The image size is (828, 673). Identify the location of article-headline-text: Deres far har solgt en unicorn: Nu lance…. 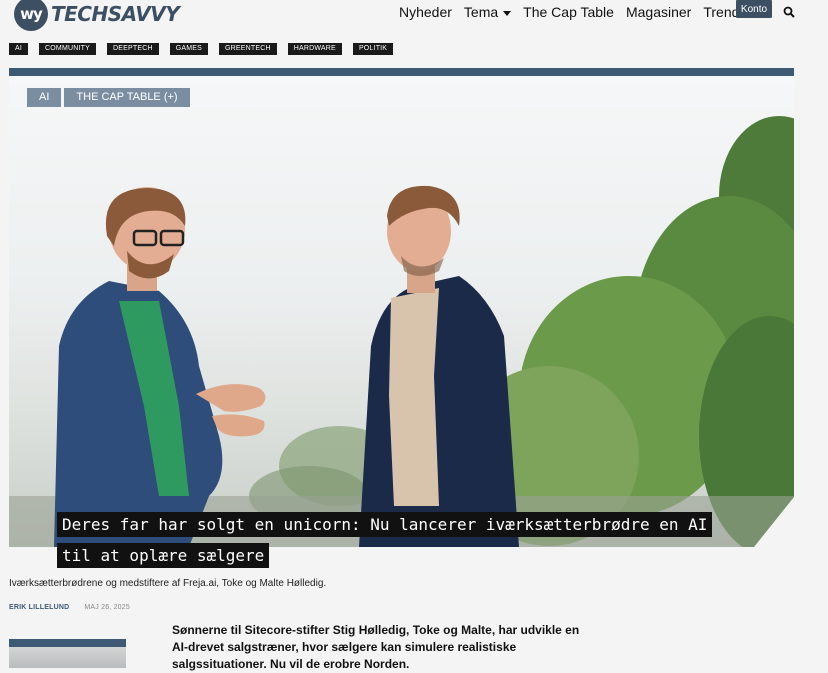
(385, 540).